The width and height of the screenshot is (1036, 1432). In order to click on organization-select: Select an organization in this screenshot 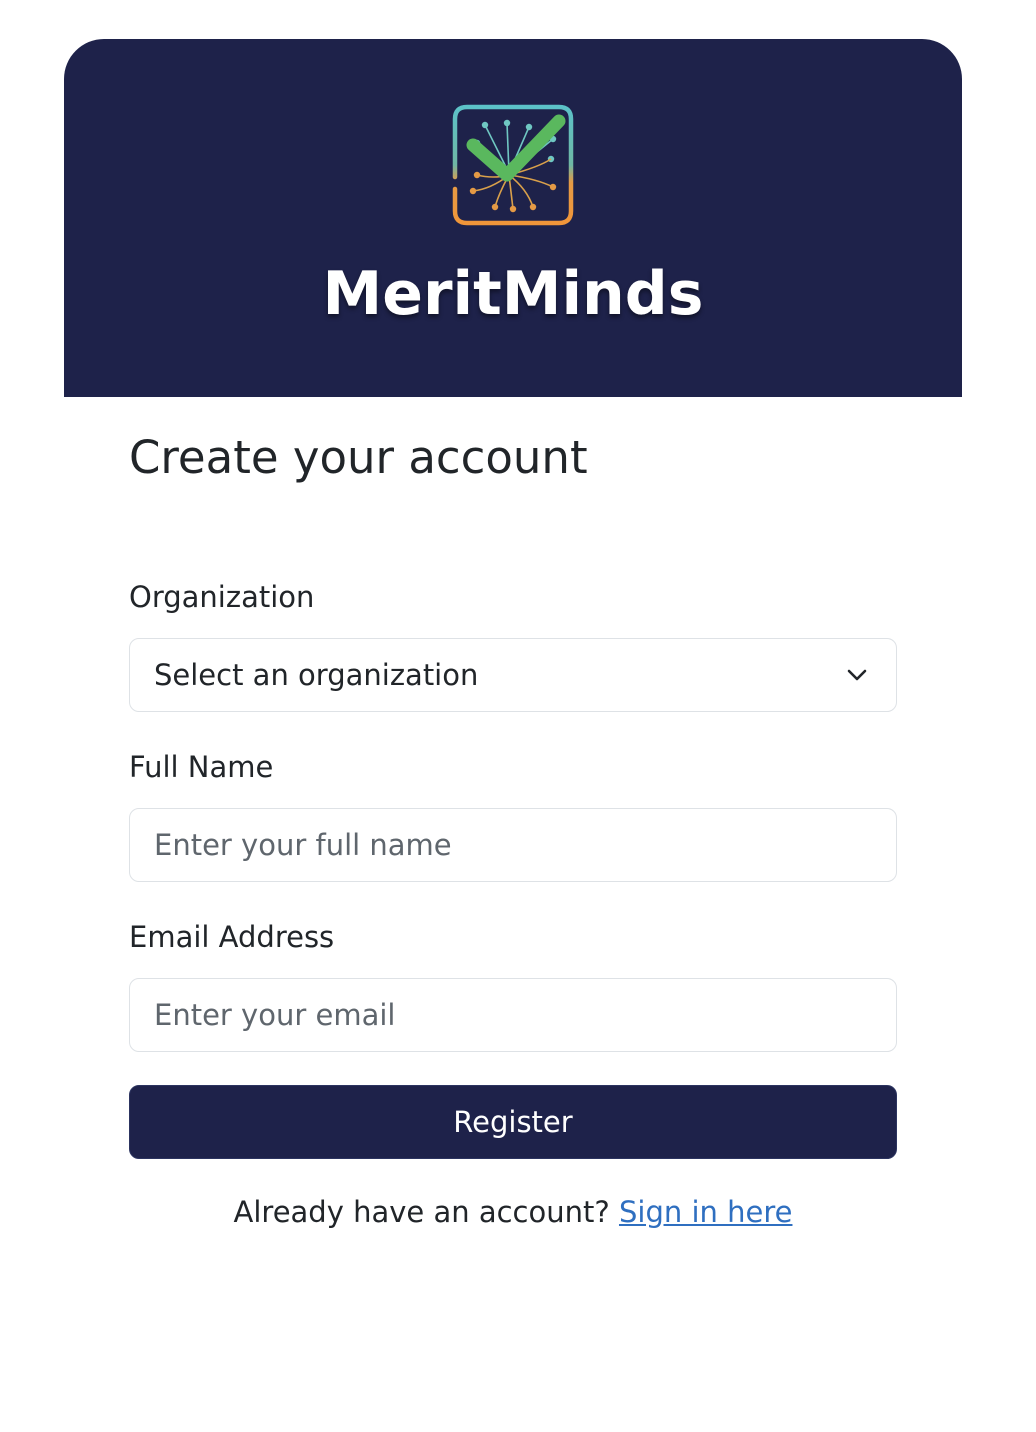, I will do `click(513, 675)`.